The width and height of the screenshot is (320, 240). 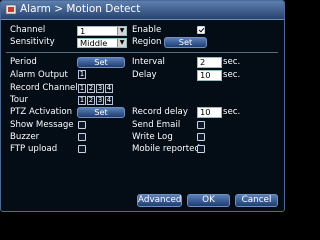 What do you see at coordinates (147, 30) in the screenshot?
I see `enable-label: Enable` at bounding box center [147, 30].